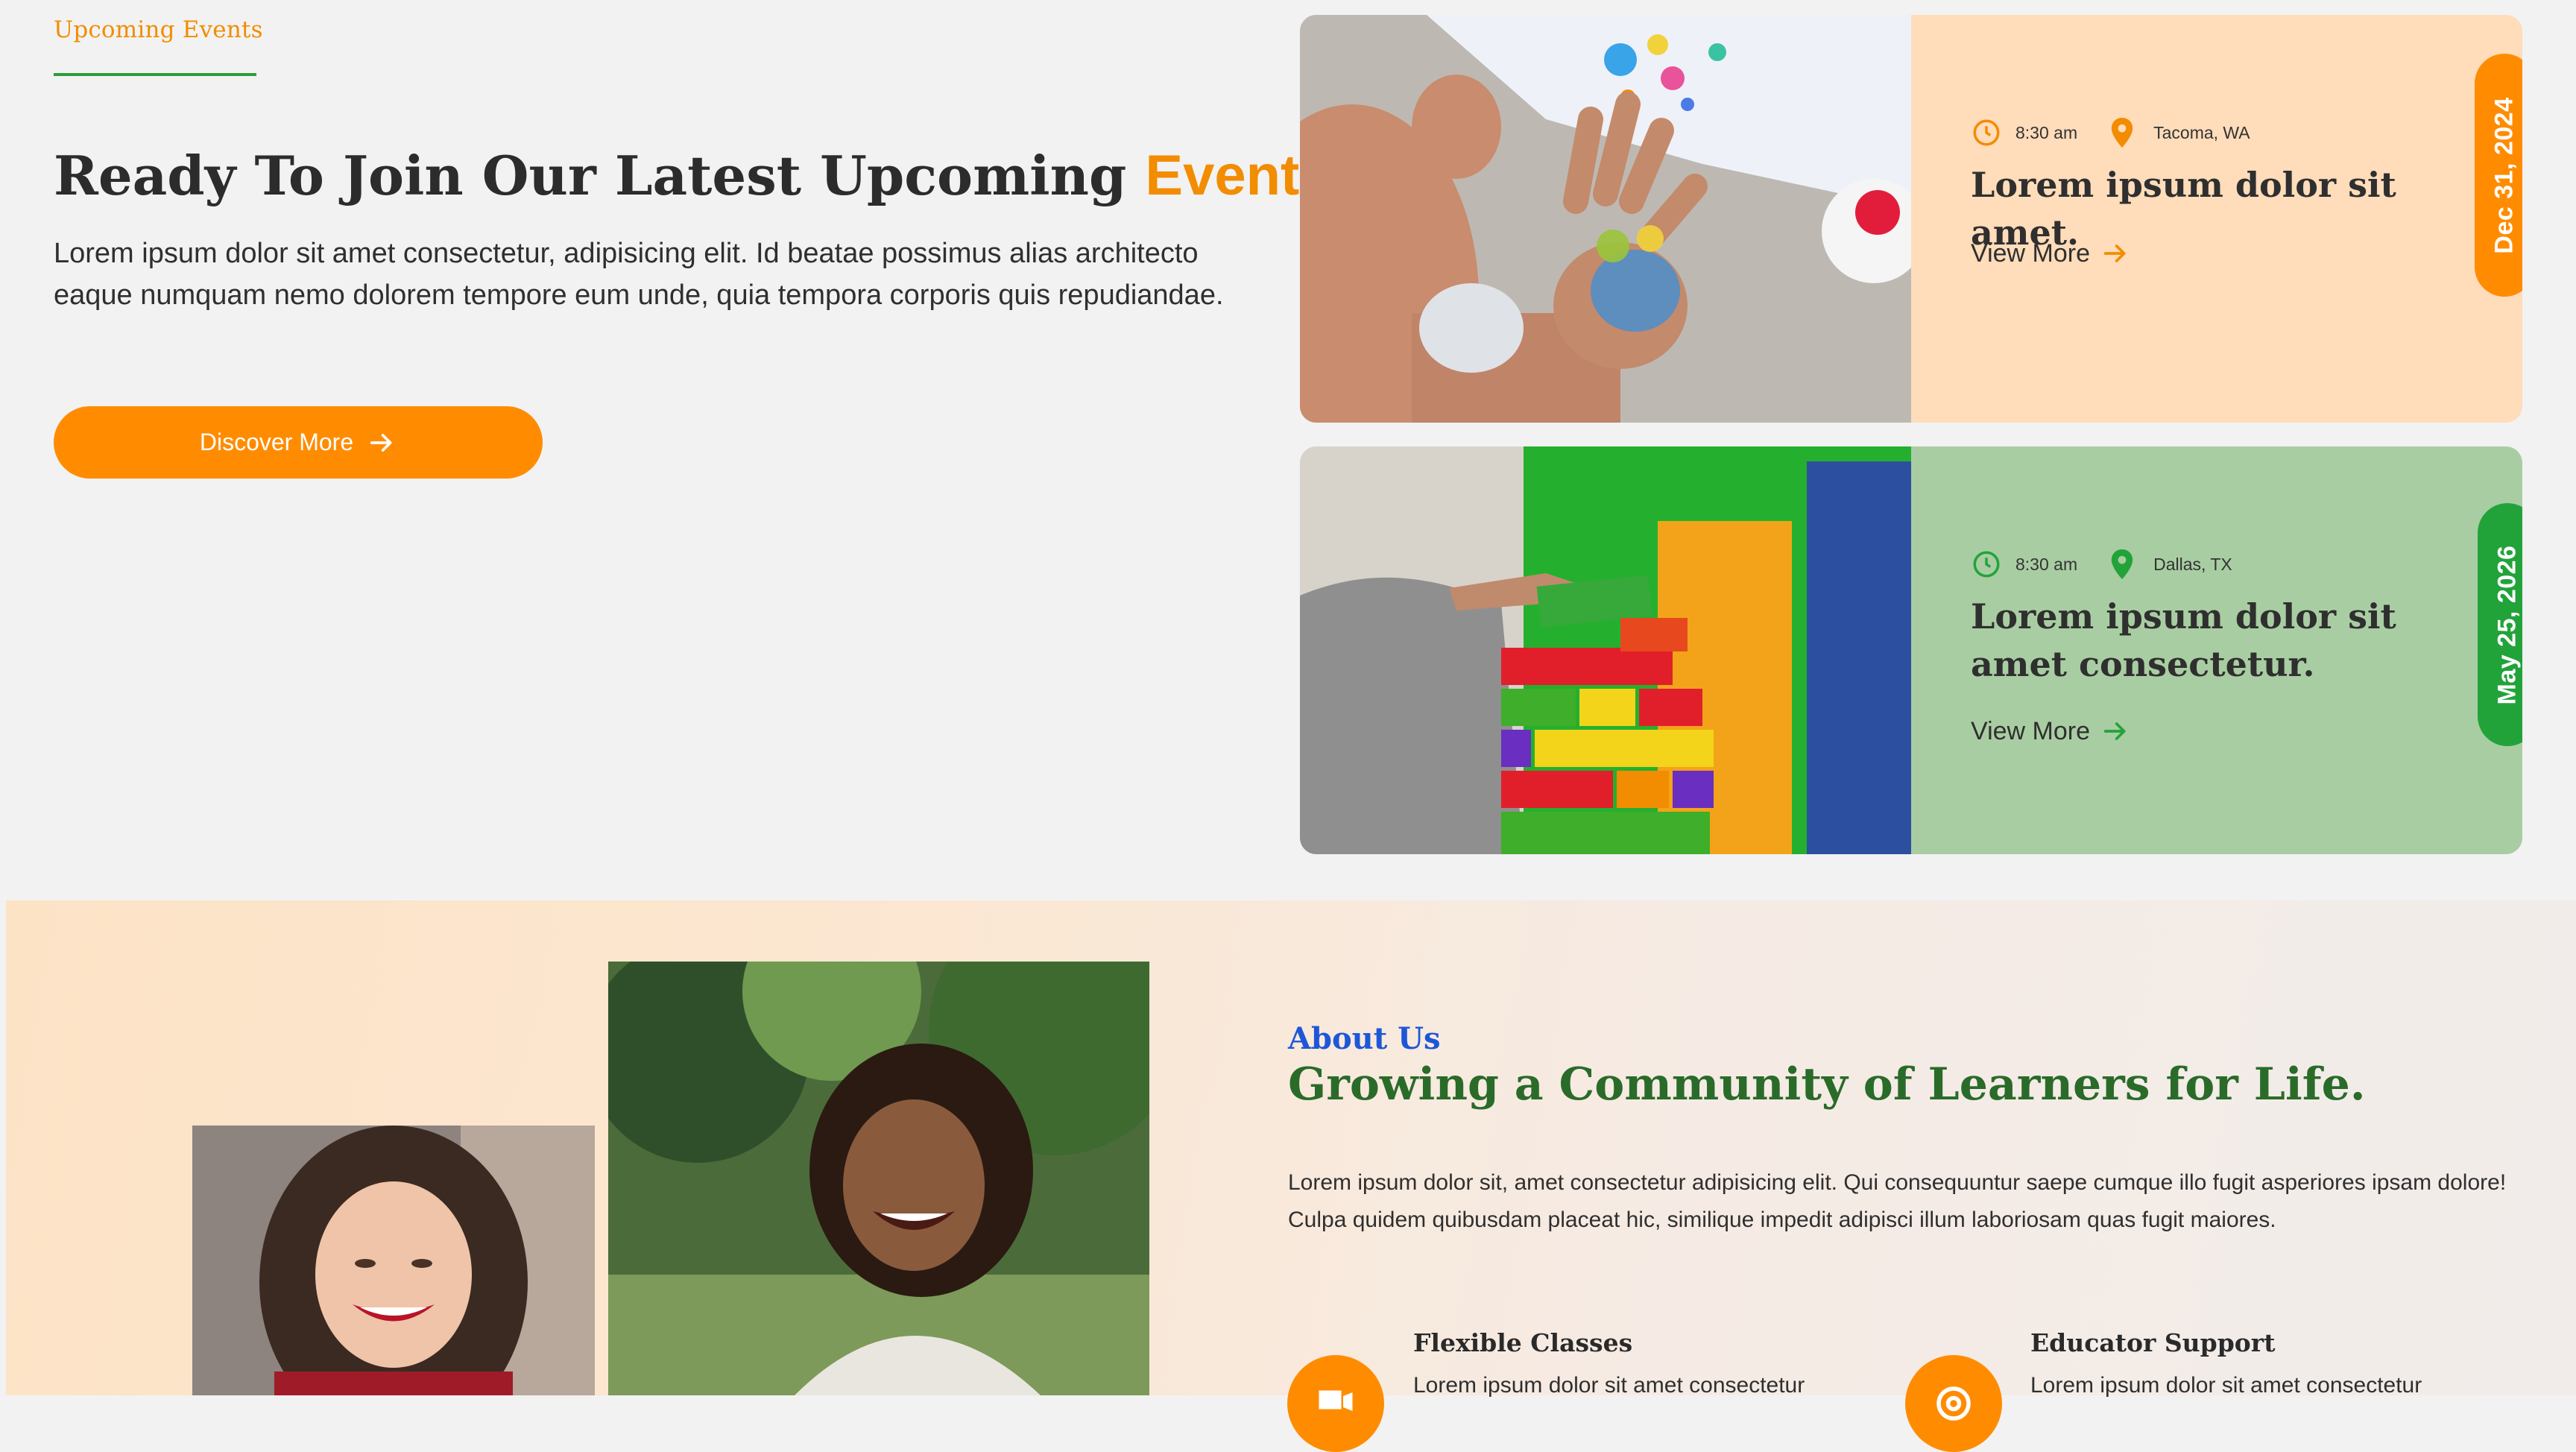 Image resolution: width=2576 pixels, height=1452 pixels. What do you see at coordinates (2153, 1342) in the screenshot?
I see `feature-title: Educator Support` at bounding box center [2153, 1342].